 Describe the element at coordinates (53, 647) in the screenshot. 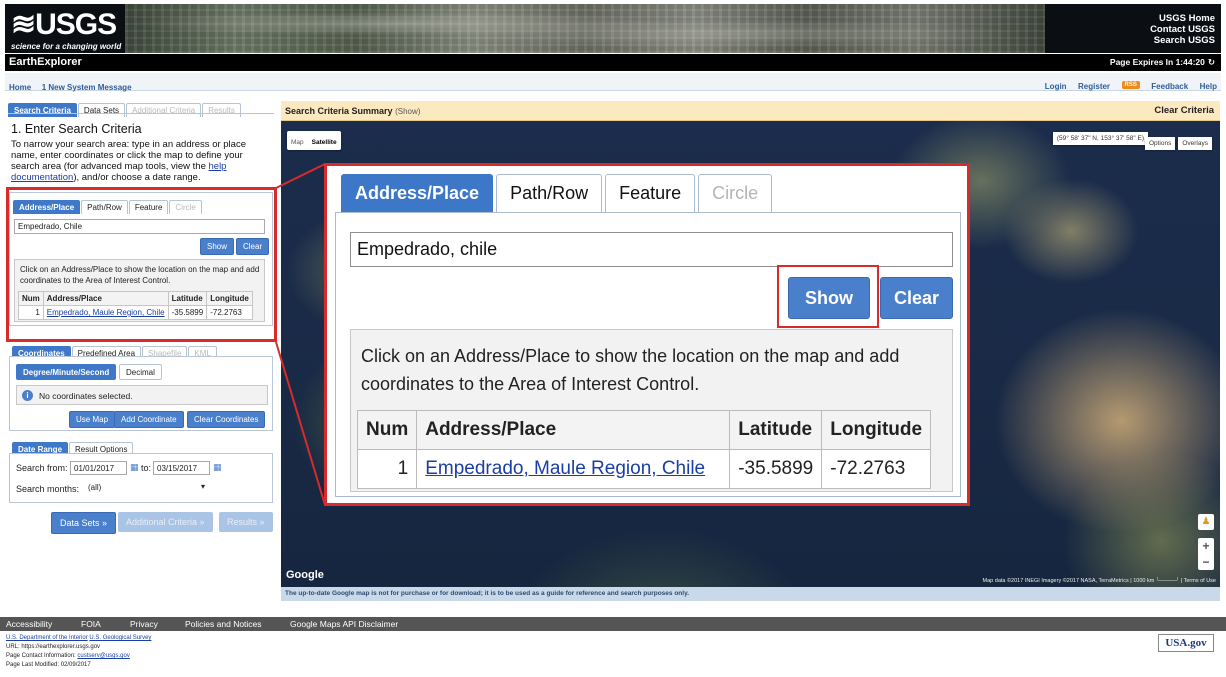

I see `footer-url: URL: https://earthexplorer.usgs.gov` at that location.